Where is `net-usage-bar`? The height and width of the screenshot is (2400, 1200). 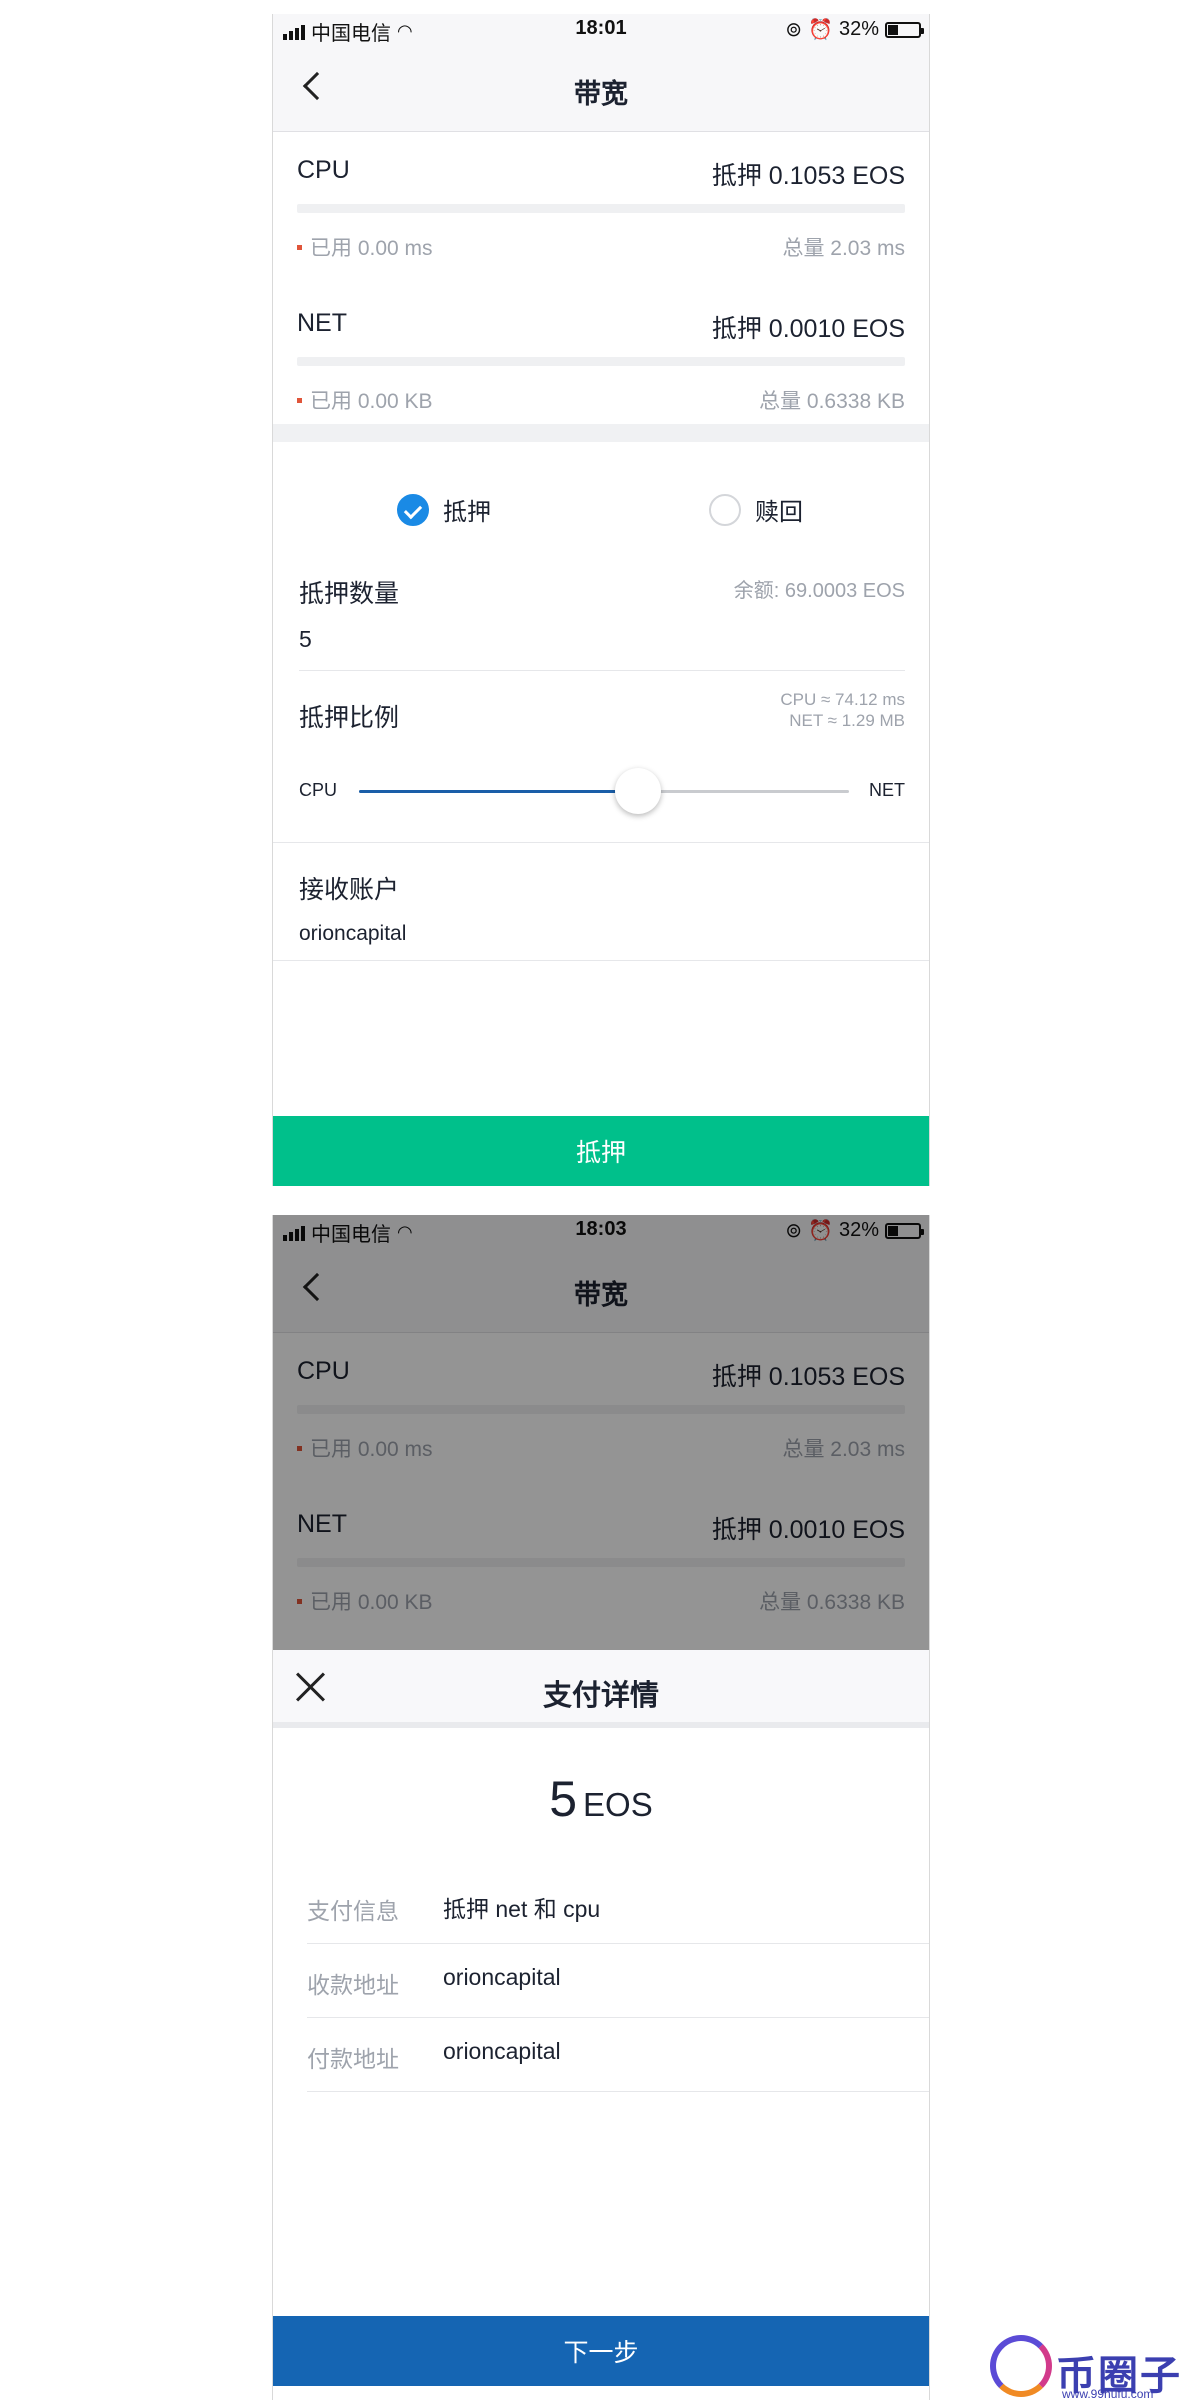 net-usage-bar is located at coordinates (601, 361).